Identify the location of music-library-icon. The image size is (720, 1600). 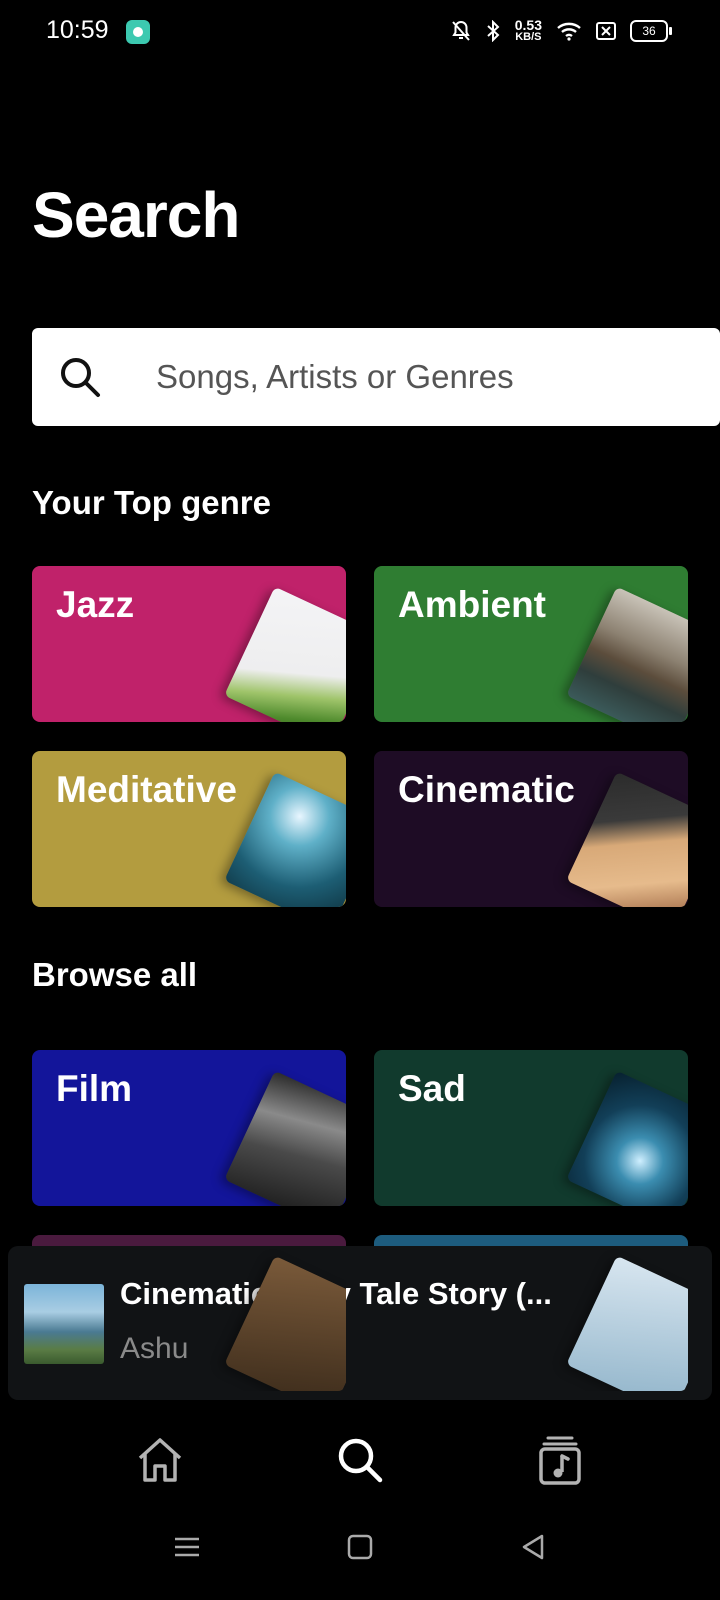
(560, 1460).